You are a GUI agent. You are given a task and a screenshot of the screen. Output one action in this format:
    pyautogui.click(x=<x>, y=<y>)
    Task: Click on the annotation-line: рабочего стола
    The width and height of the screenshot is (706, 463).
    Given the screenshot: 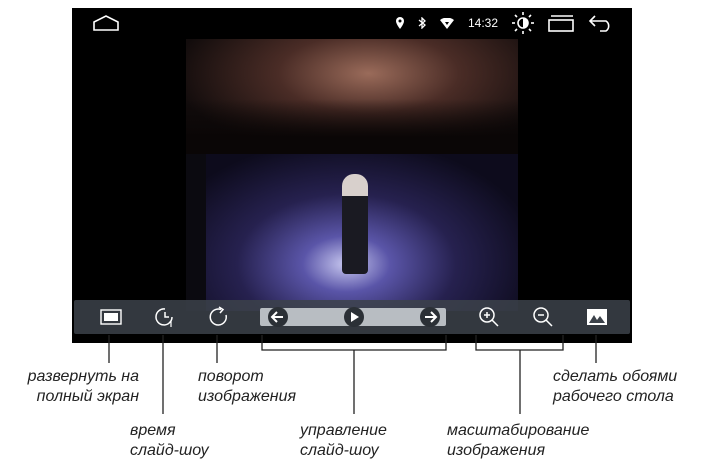 What is the action you would take?
    pyautogui.click(x=613, y=396)
    